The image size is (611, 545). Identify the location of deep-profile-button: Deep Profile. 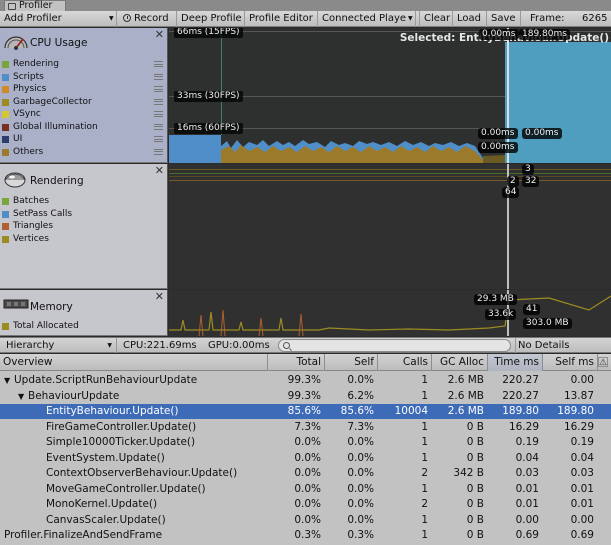
(211, 19).